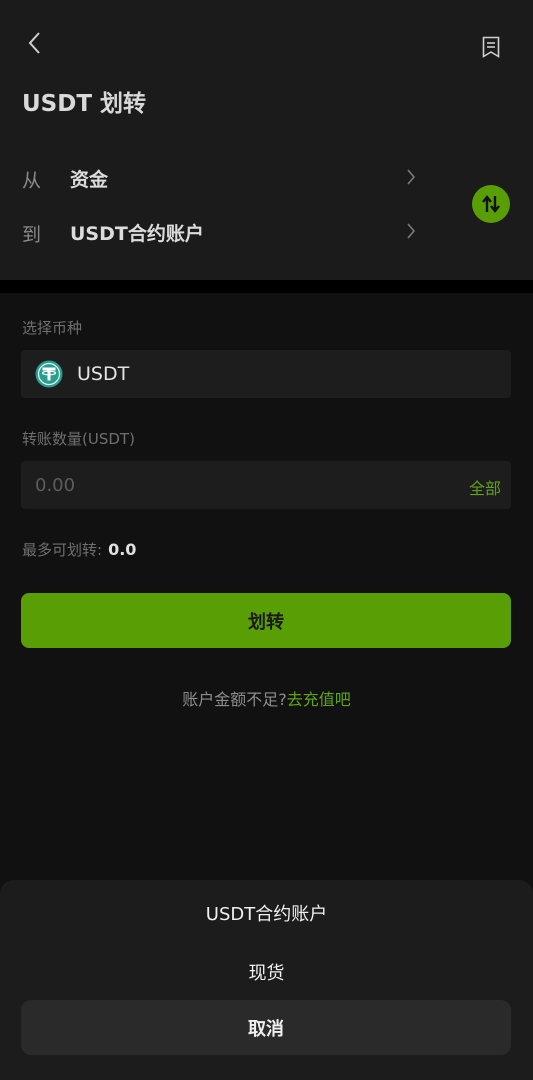  I want to click on max-value: 0.0, so click(122, 549).